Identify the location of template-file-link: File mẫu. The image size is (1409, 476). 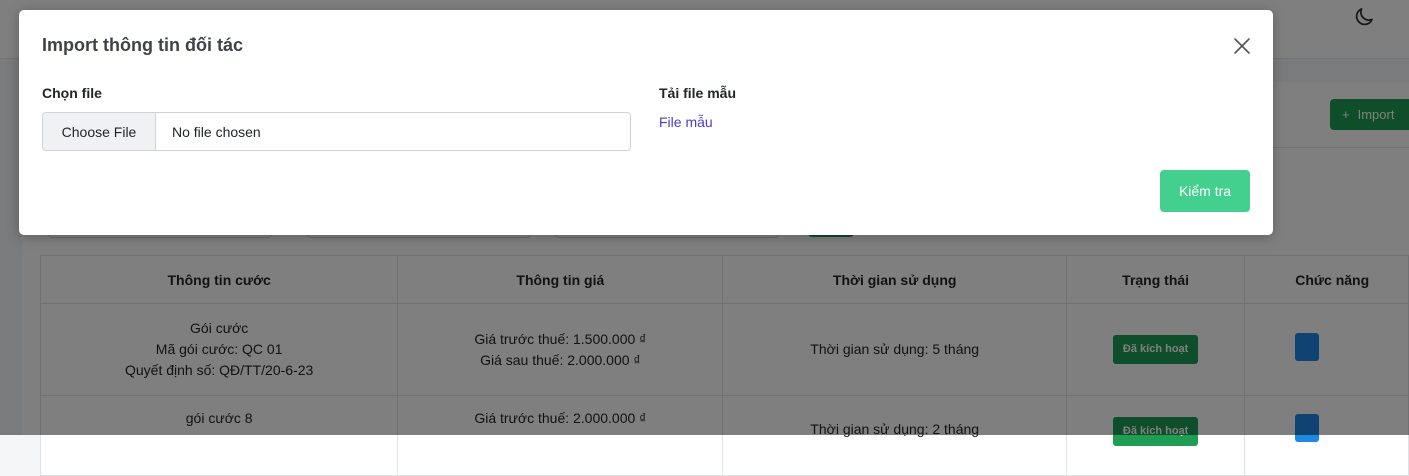
(686, 122).